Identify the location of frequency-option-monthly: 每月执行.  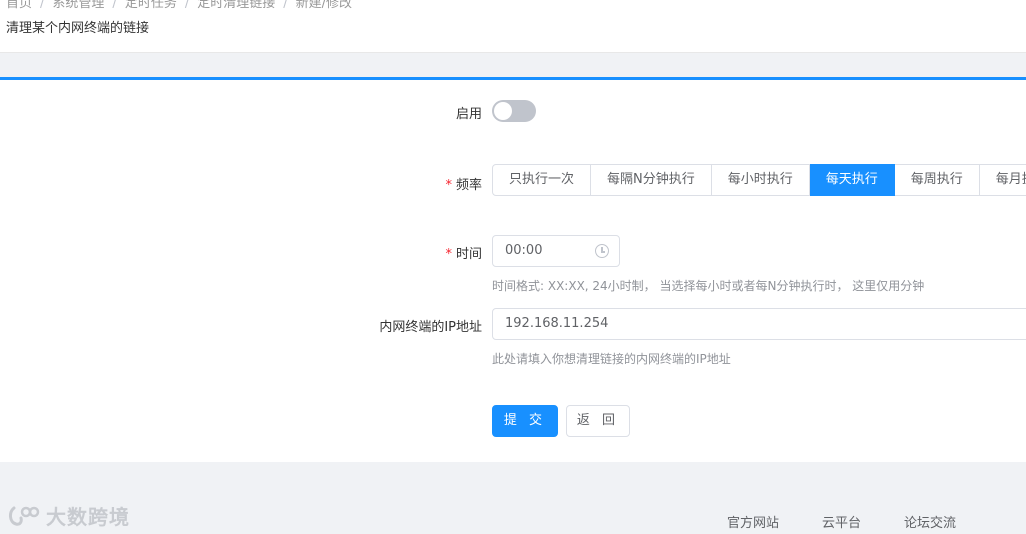
(1002, 180).